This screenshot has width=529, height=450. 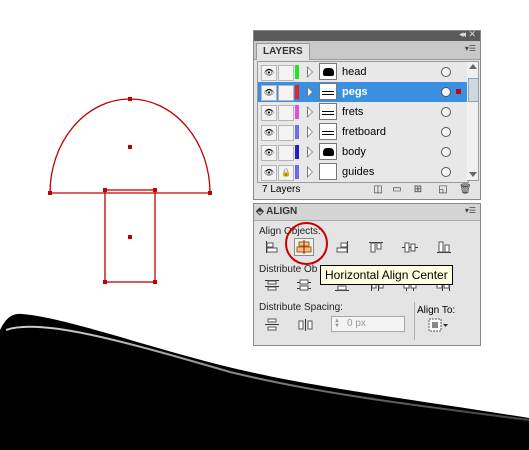 What do you see at coordinates (473, 66) in the screenshot?
I see `scroll-up-icon` at bounding box center [473, 66].